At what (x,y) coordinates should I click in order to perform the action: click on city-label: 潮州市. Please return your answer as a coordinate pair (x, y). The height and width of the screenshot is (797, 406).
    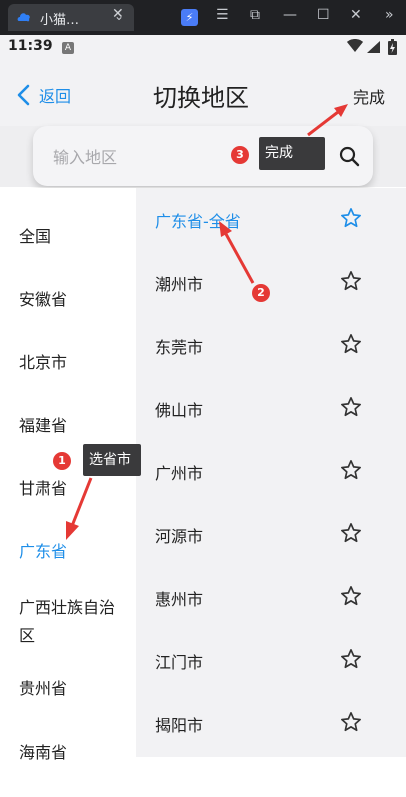
    Looking at the image, I should click on (179, 284).